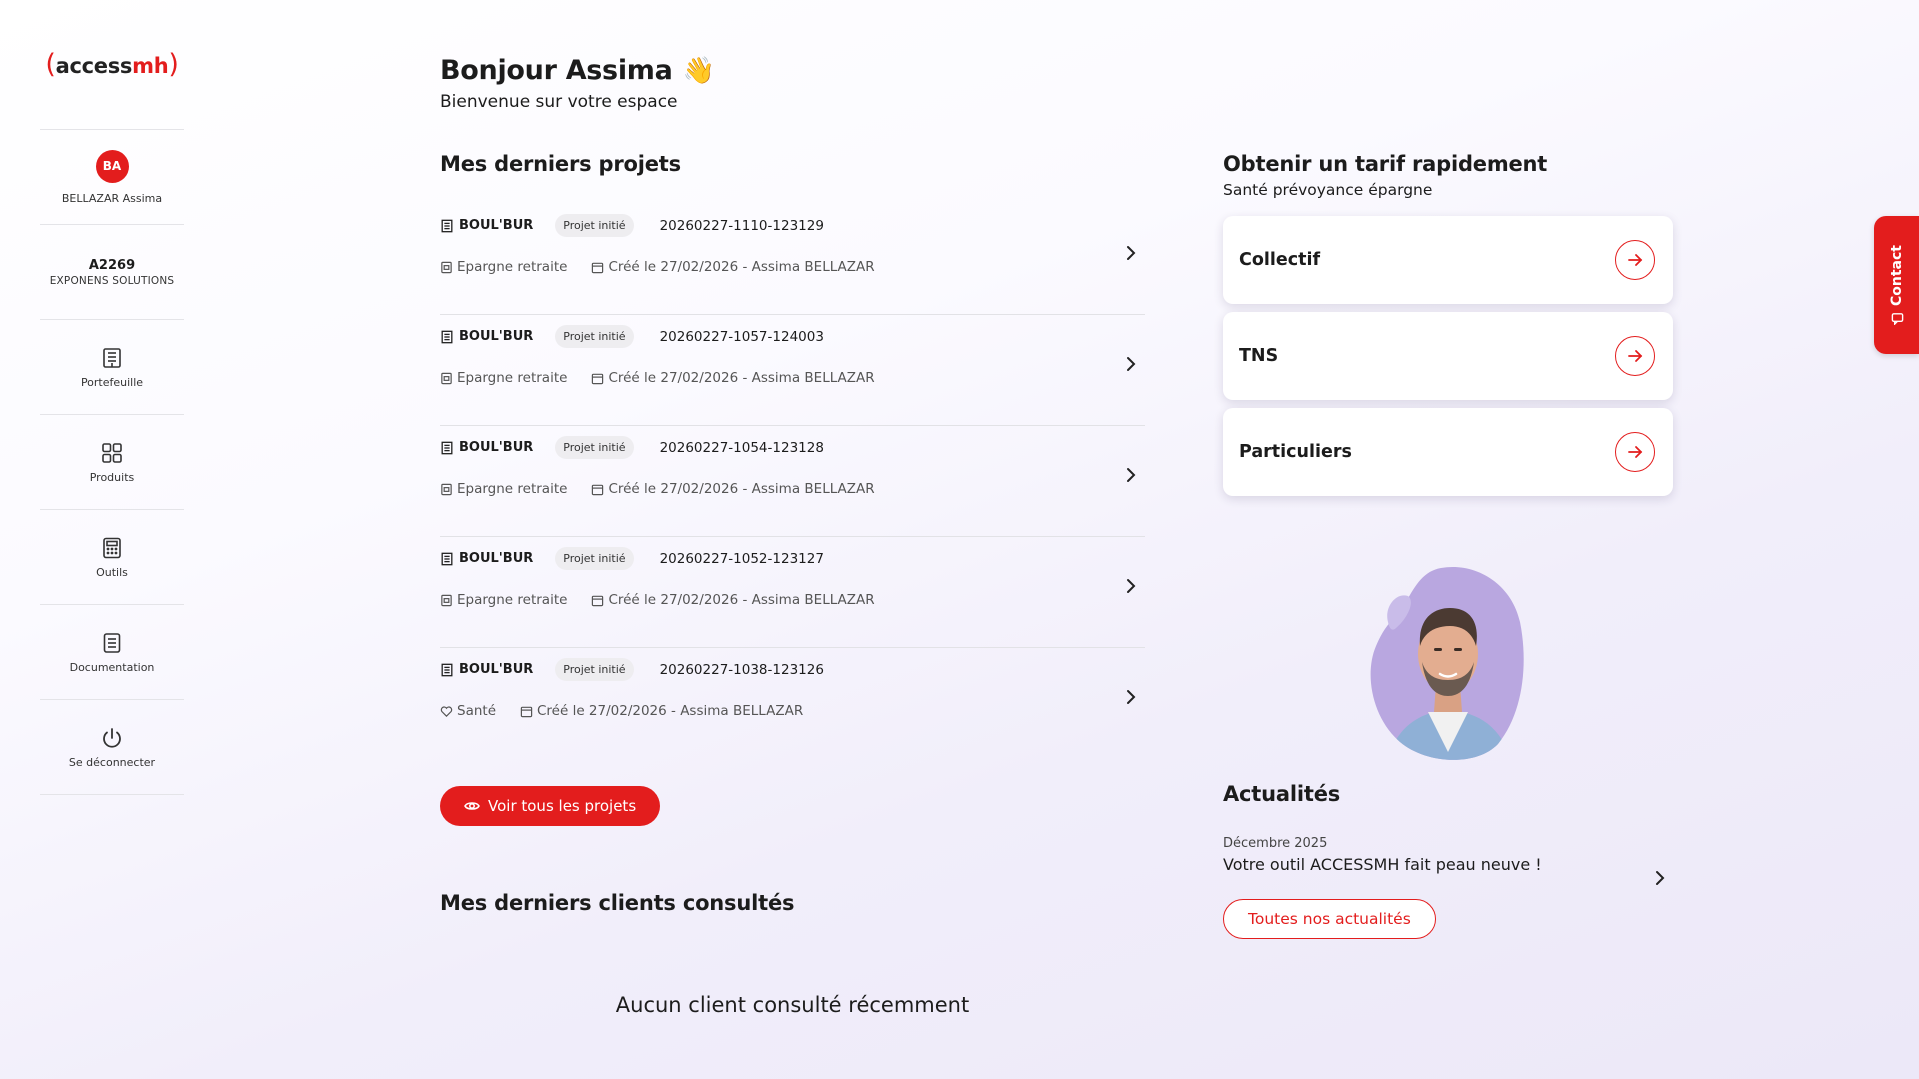 This screenshot has width=1919, height=1079. Describe the element at coordinates (112, 166) in the screenshot. I see `avatar: BA` at that location.